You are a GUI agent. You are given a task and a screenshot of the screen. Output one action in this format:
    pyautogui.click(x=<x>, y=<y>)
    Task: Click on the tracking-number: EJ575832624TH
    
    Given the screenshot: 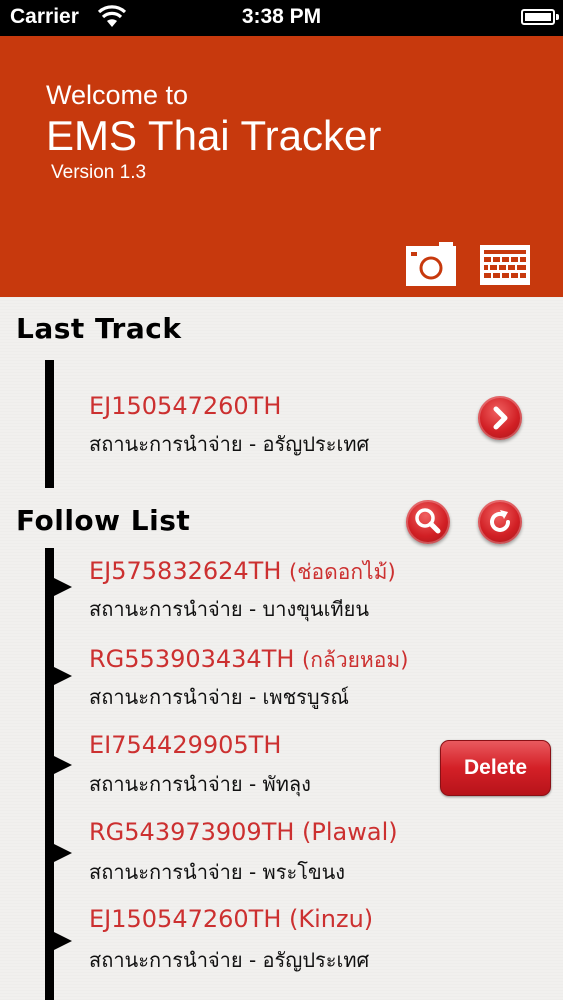 What is the action you would take?
    pyautogui.click(x=185, y=571)
    